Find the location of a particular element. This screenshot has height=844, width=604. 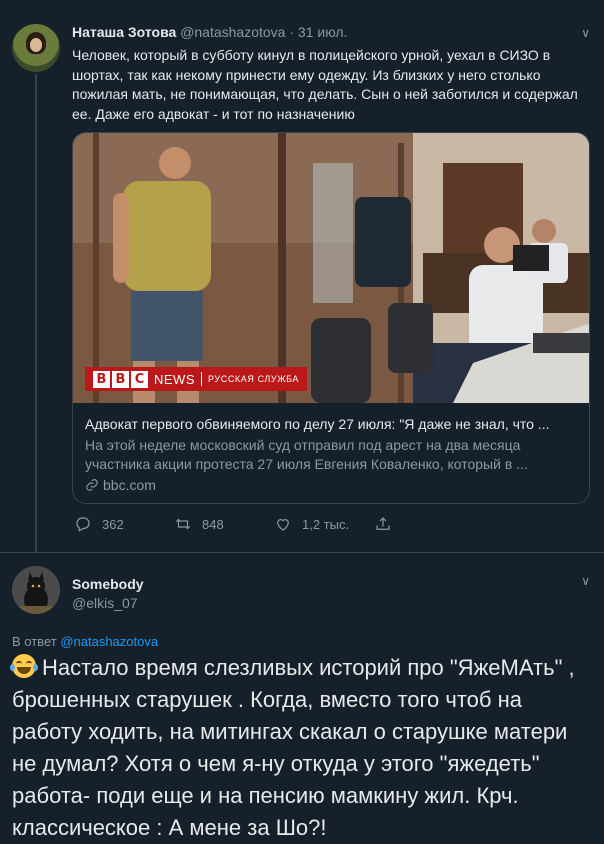

tweet-header: Наташа Зотова @natashazotova · 31 июл. is located at coordinates (209, 32).